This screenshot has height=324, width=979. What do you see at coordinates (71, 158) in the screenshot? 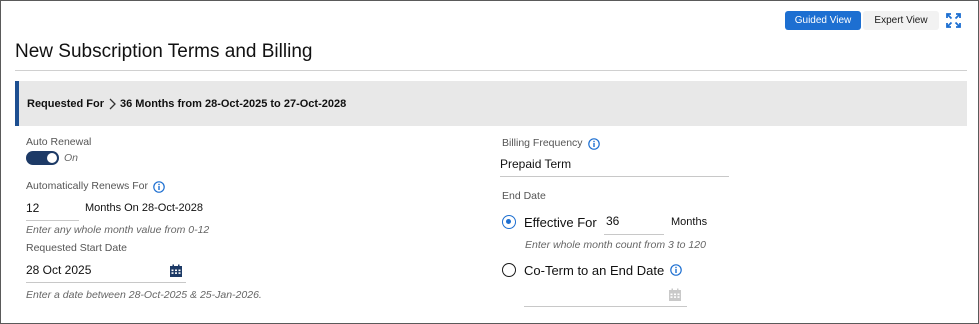
I see `auto-renewal-state: On` at bounding box center [71, 158].